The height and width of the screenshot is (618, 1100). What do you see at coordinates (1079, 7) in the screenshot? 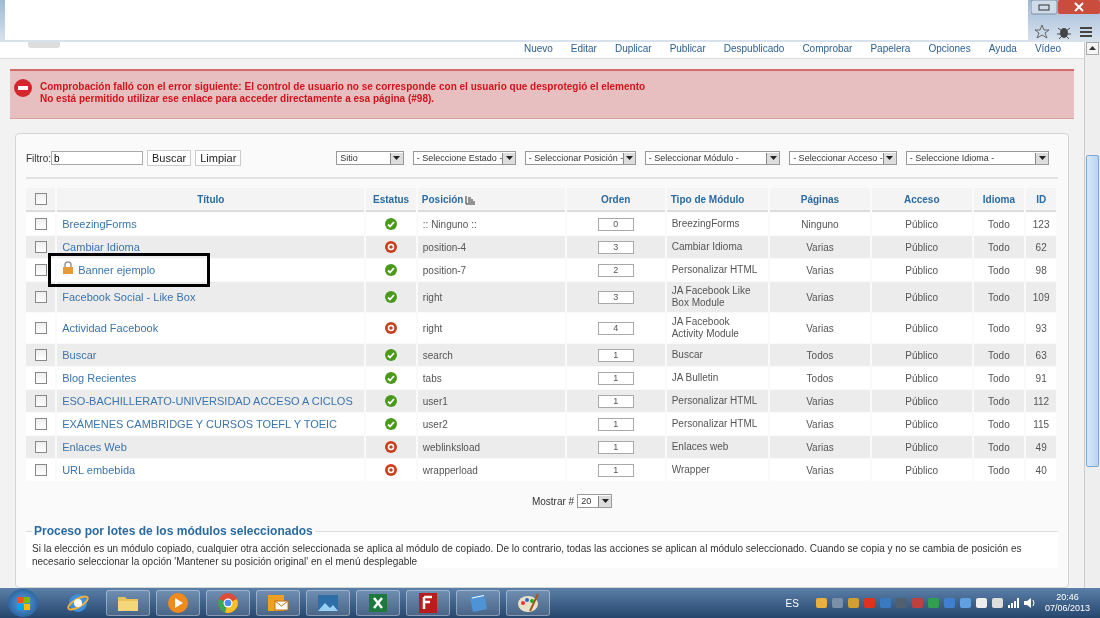
I see `close-icon` at bounding box center [1079, 7].